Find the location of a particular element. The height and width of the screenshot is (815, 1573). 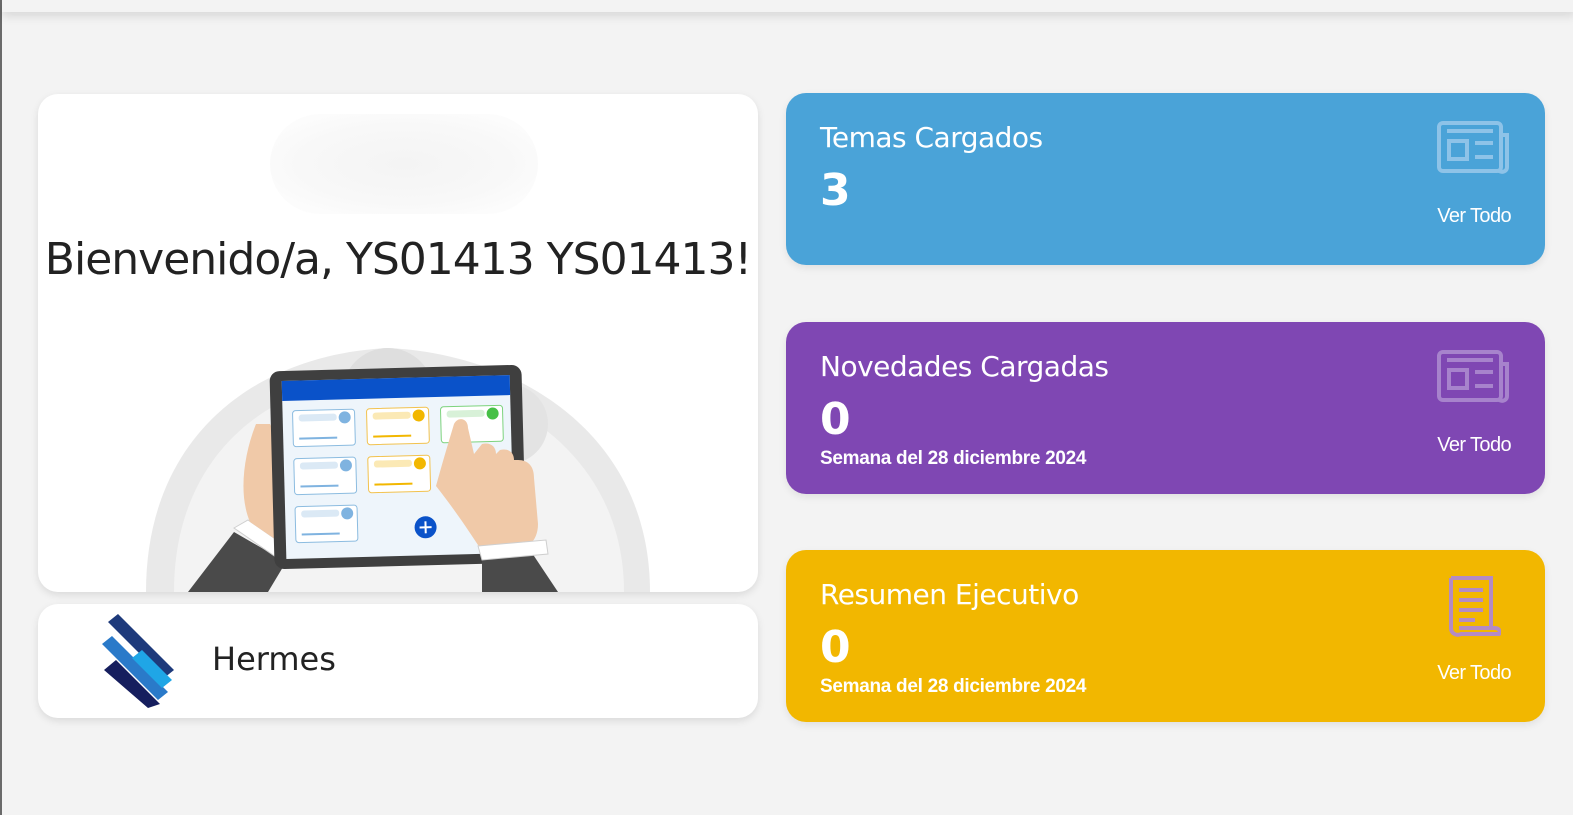

tablet-illustration is located at coordinates (398, 470).